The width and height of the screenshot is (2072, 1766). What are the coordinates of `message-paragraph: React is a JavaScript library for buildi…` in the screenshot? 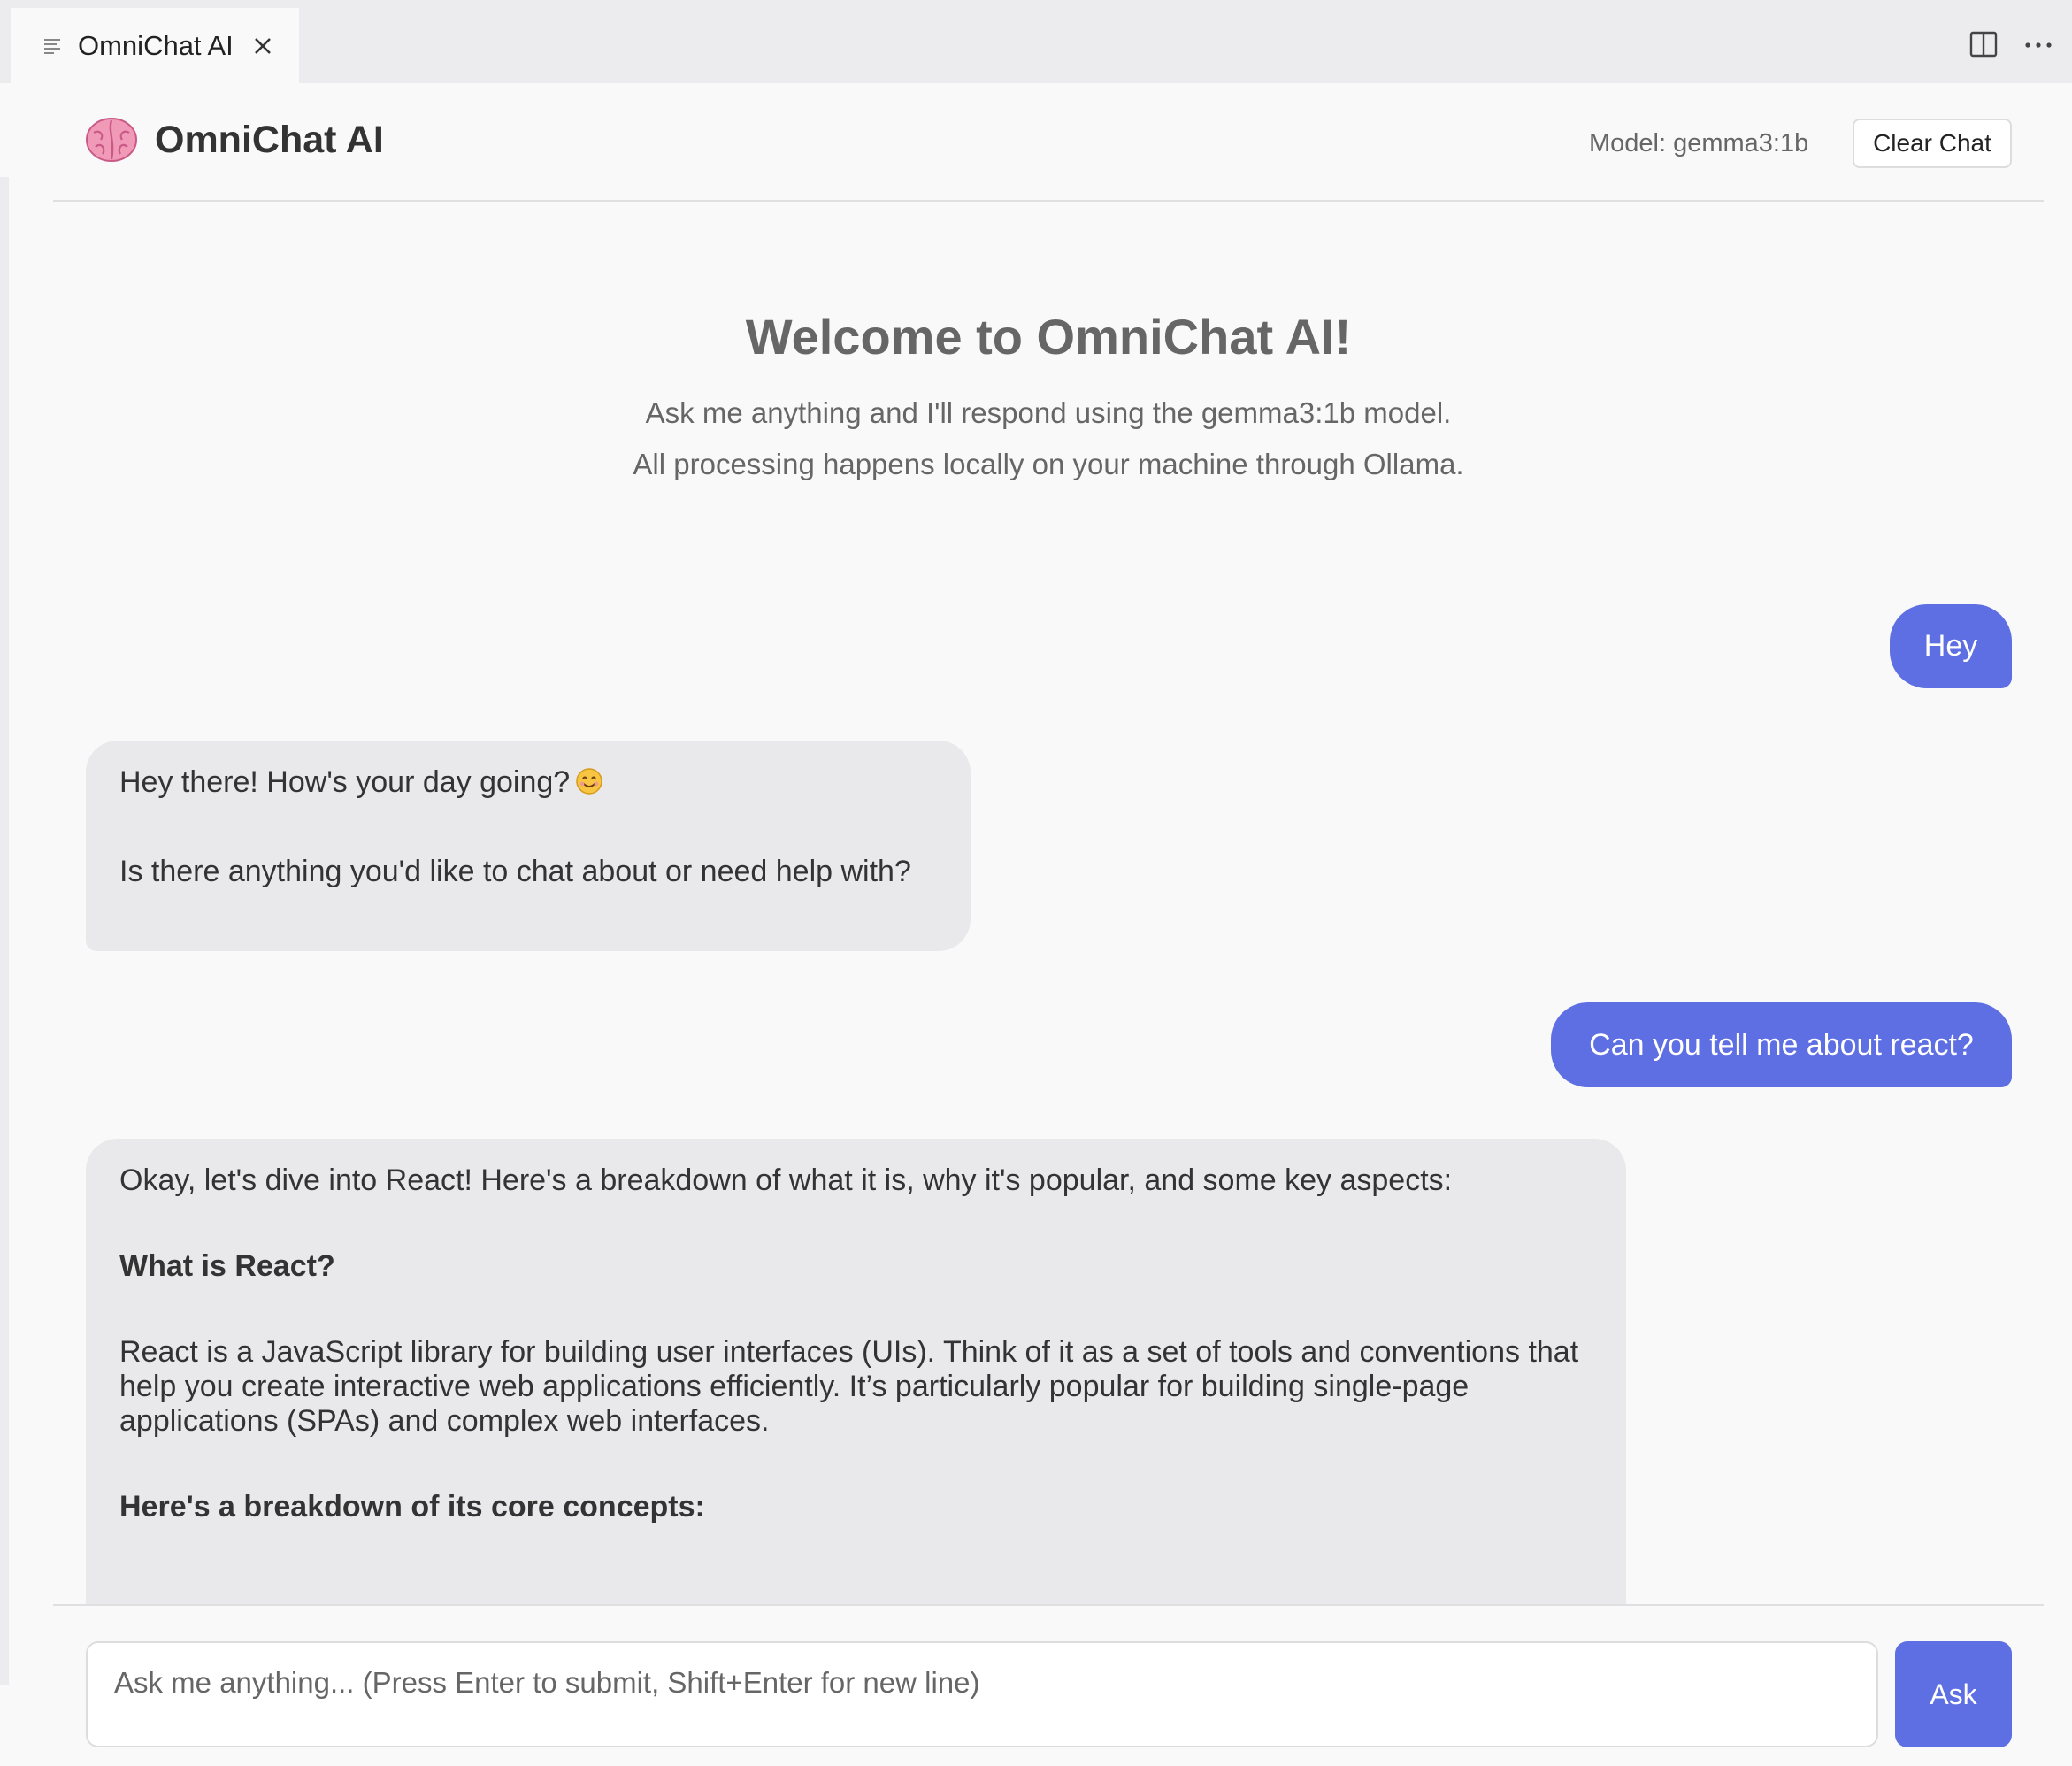 It's located at (849, 1386).